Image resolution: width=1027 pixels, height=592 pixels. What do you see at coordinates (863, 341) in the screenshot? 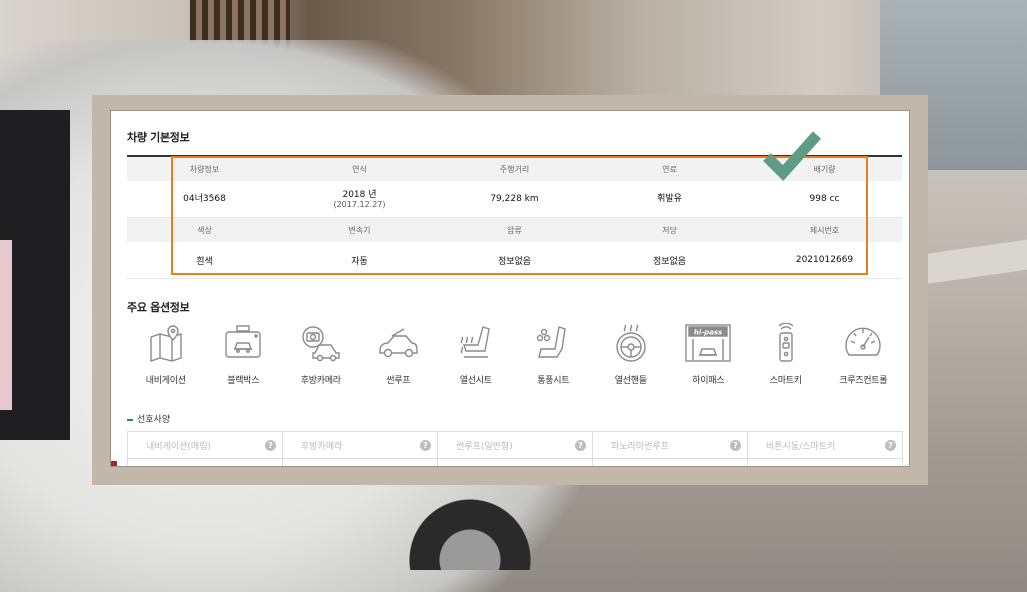
I see `cruise-control-icon` at bounding box center [863, 341].